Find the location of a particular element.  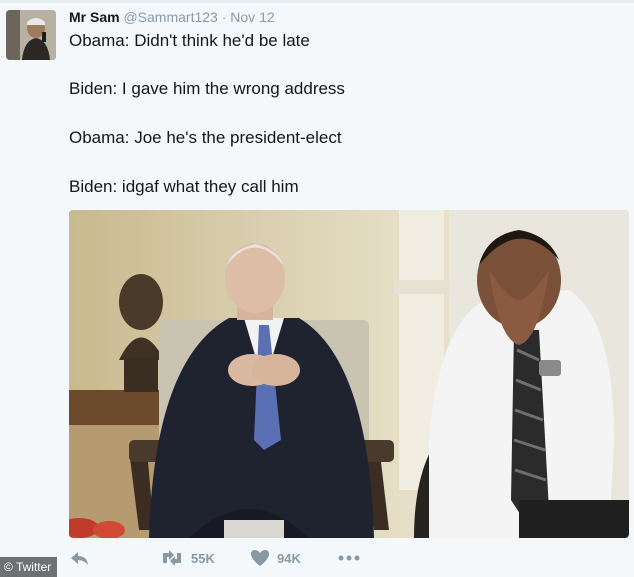

heart-icon is located at coordinates (260, 558).